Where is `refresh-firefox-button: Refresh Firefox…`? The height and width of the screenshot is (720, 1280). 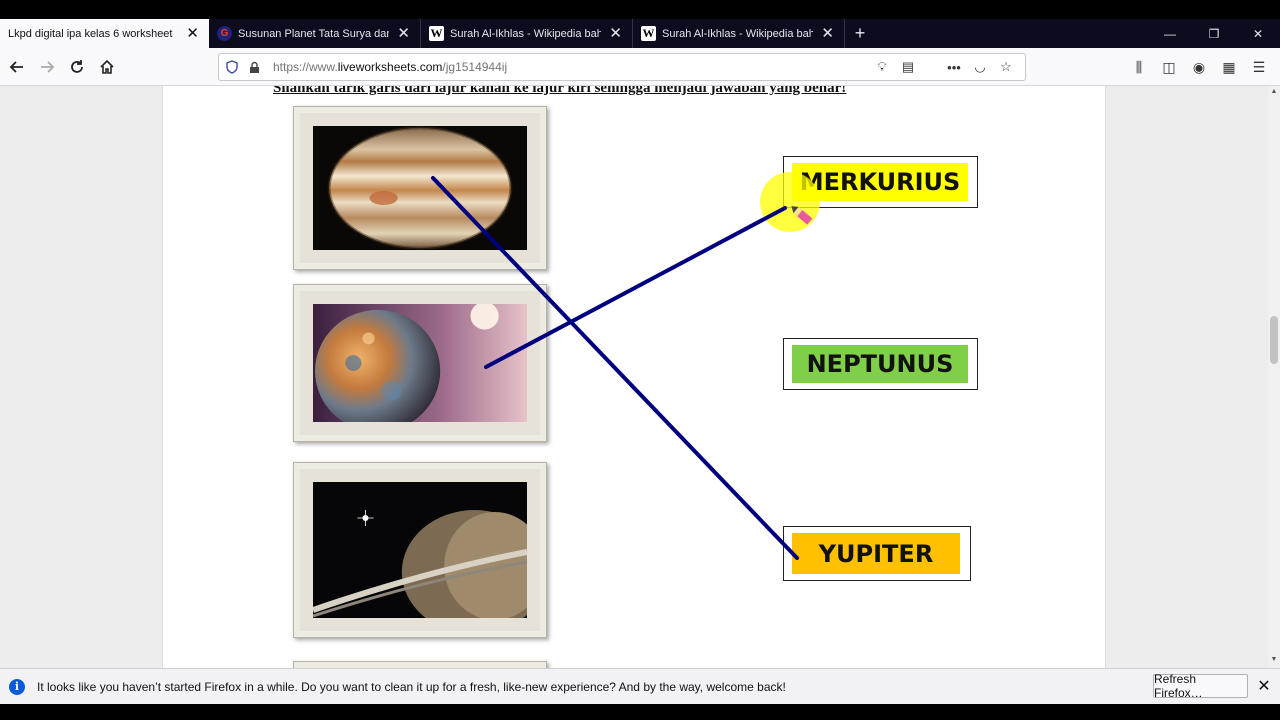 refresh-firefox-button: Refresh Firefox… is located at coordinates (1200, 686).